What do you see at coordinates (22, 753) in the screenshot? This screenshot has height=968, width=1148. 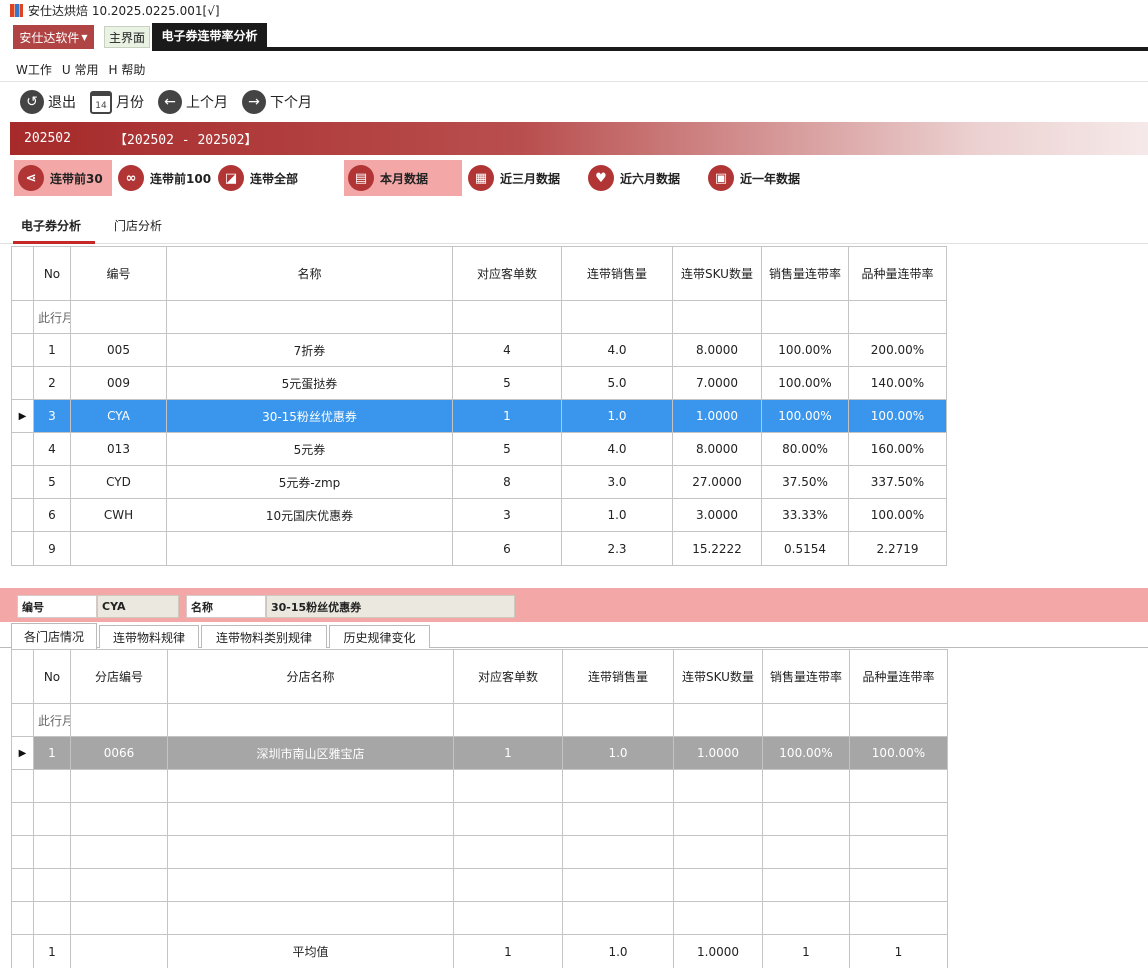 I see `current-row-marker-icon: ▶` at bounding box center [22, 753].